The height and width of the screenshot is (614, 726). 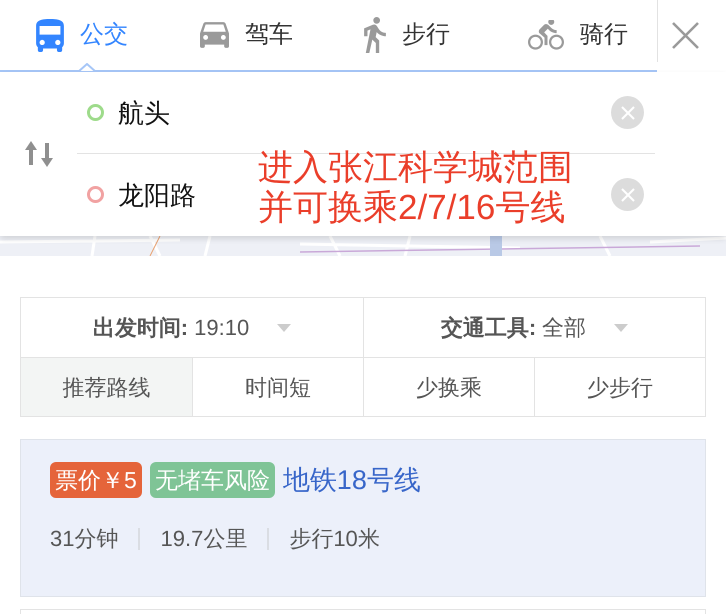 I want to click on sort-tab: 推荐路线, so click(x=106, y=387).